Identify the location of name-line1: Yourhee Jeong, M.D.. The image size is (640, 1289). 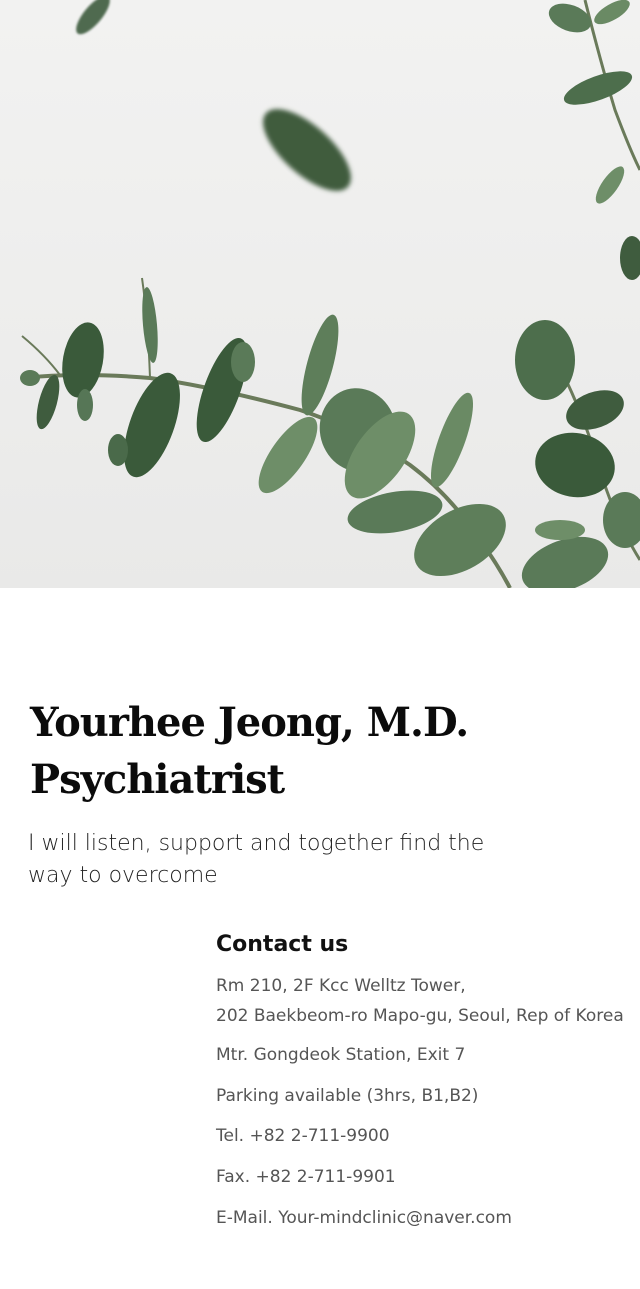
(249, 722).